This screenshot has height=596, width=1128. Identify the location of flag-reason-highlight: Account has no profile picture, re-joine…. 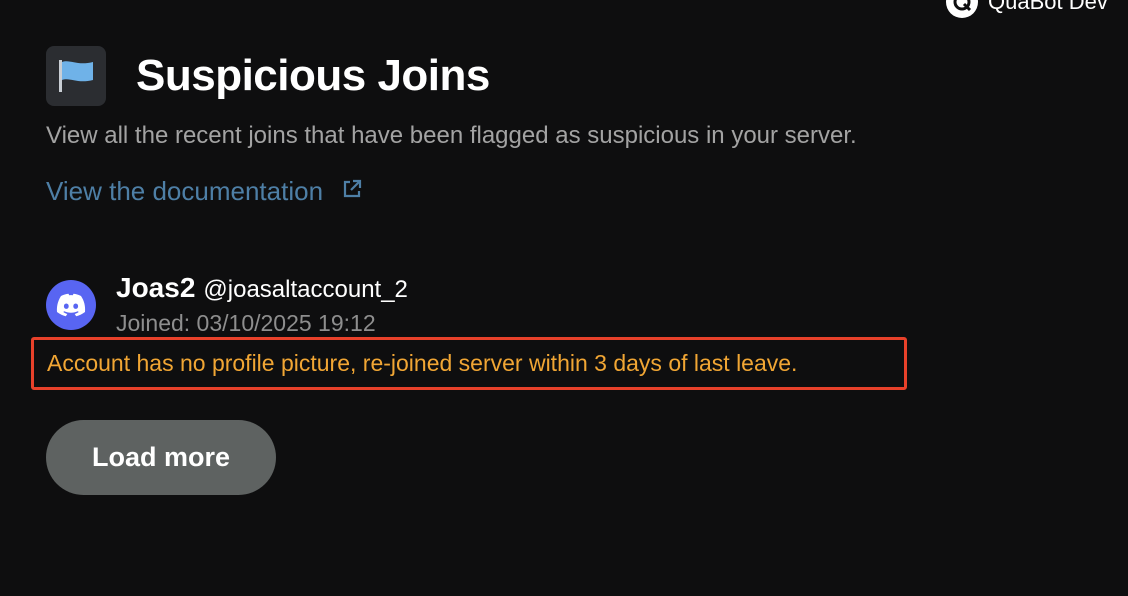
(469, 363).